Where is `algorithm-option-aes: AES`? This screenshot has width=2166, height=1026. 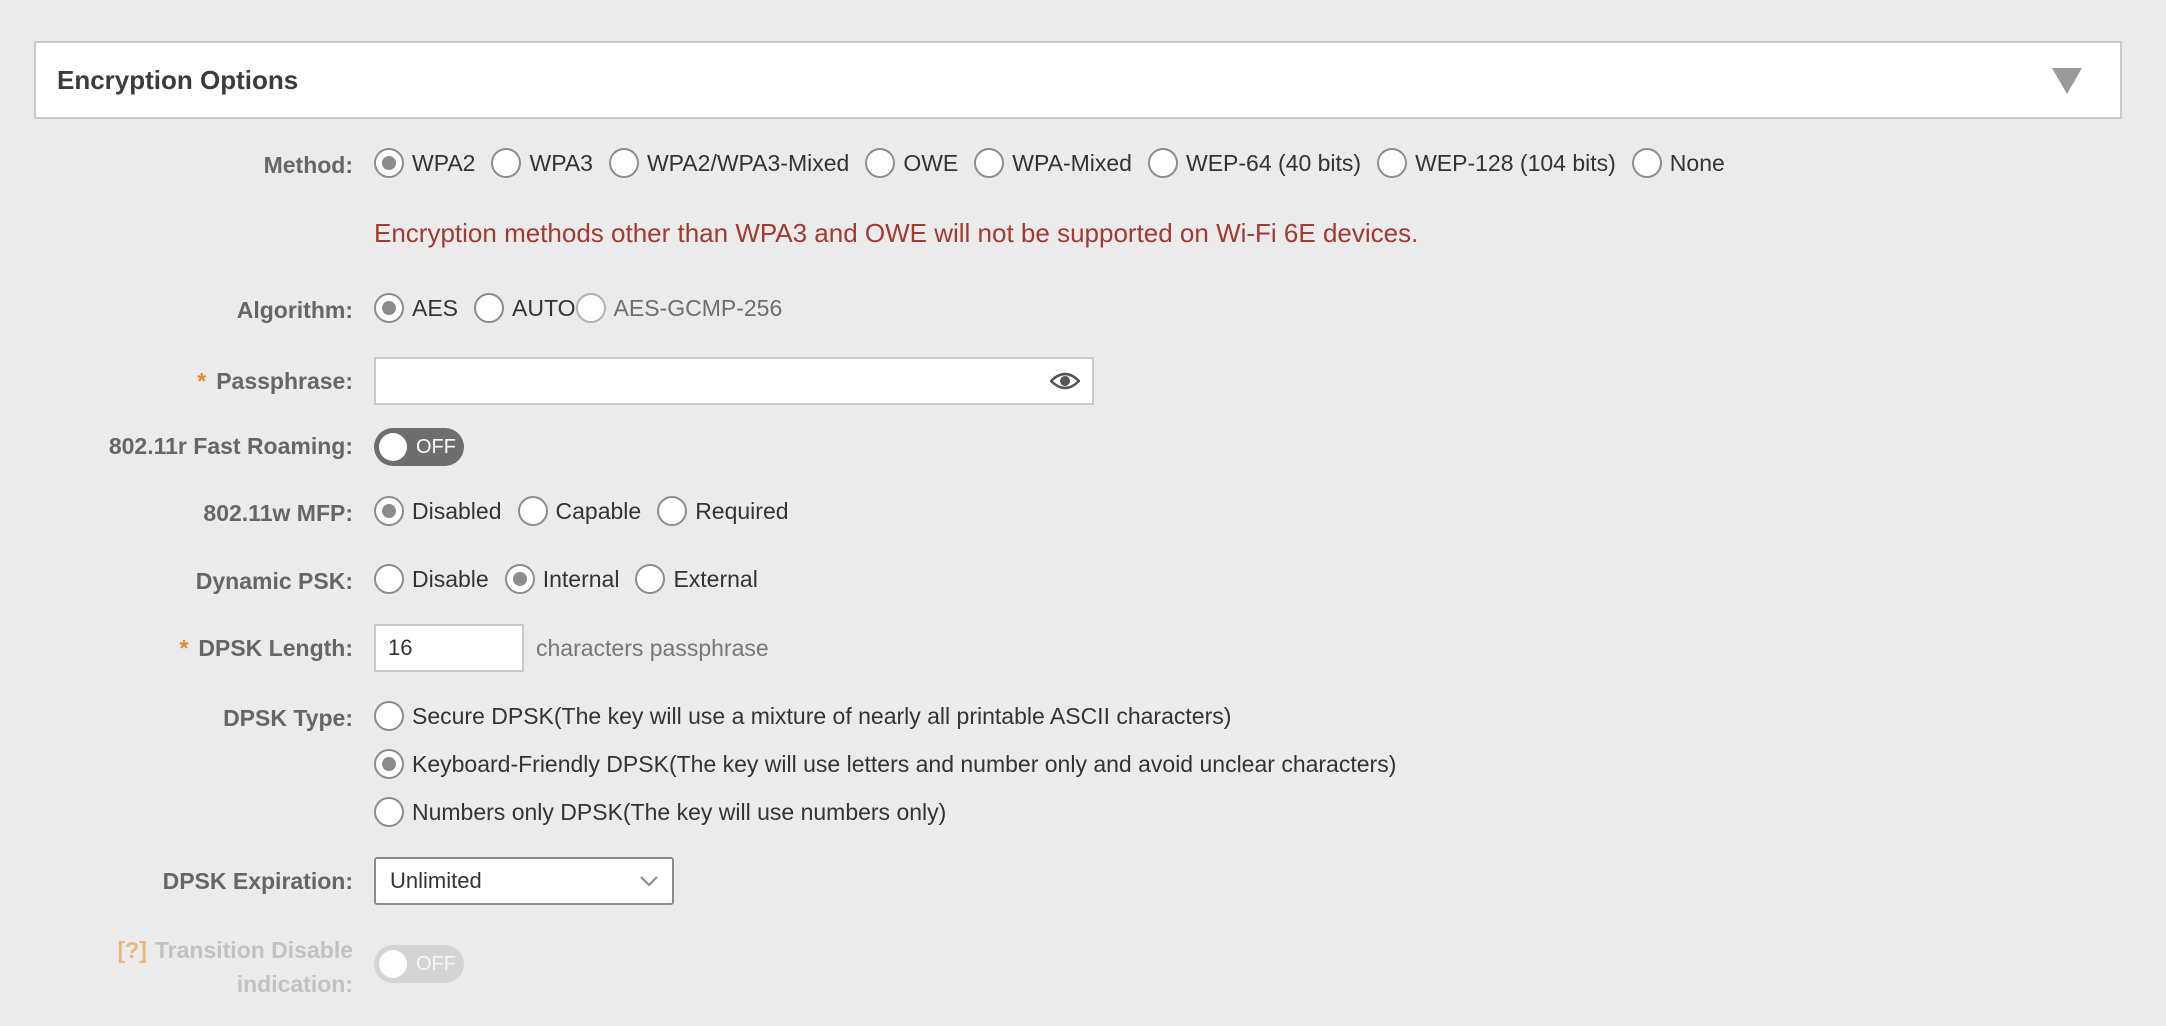 algorithm-option-aes: AES is located at coordinates (416, 308).